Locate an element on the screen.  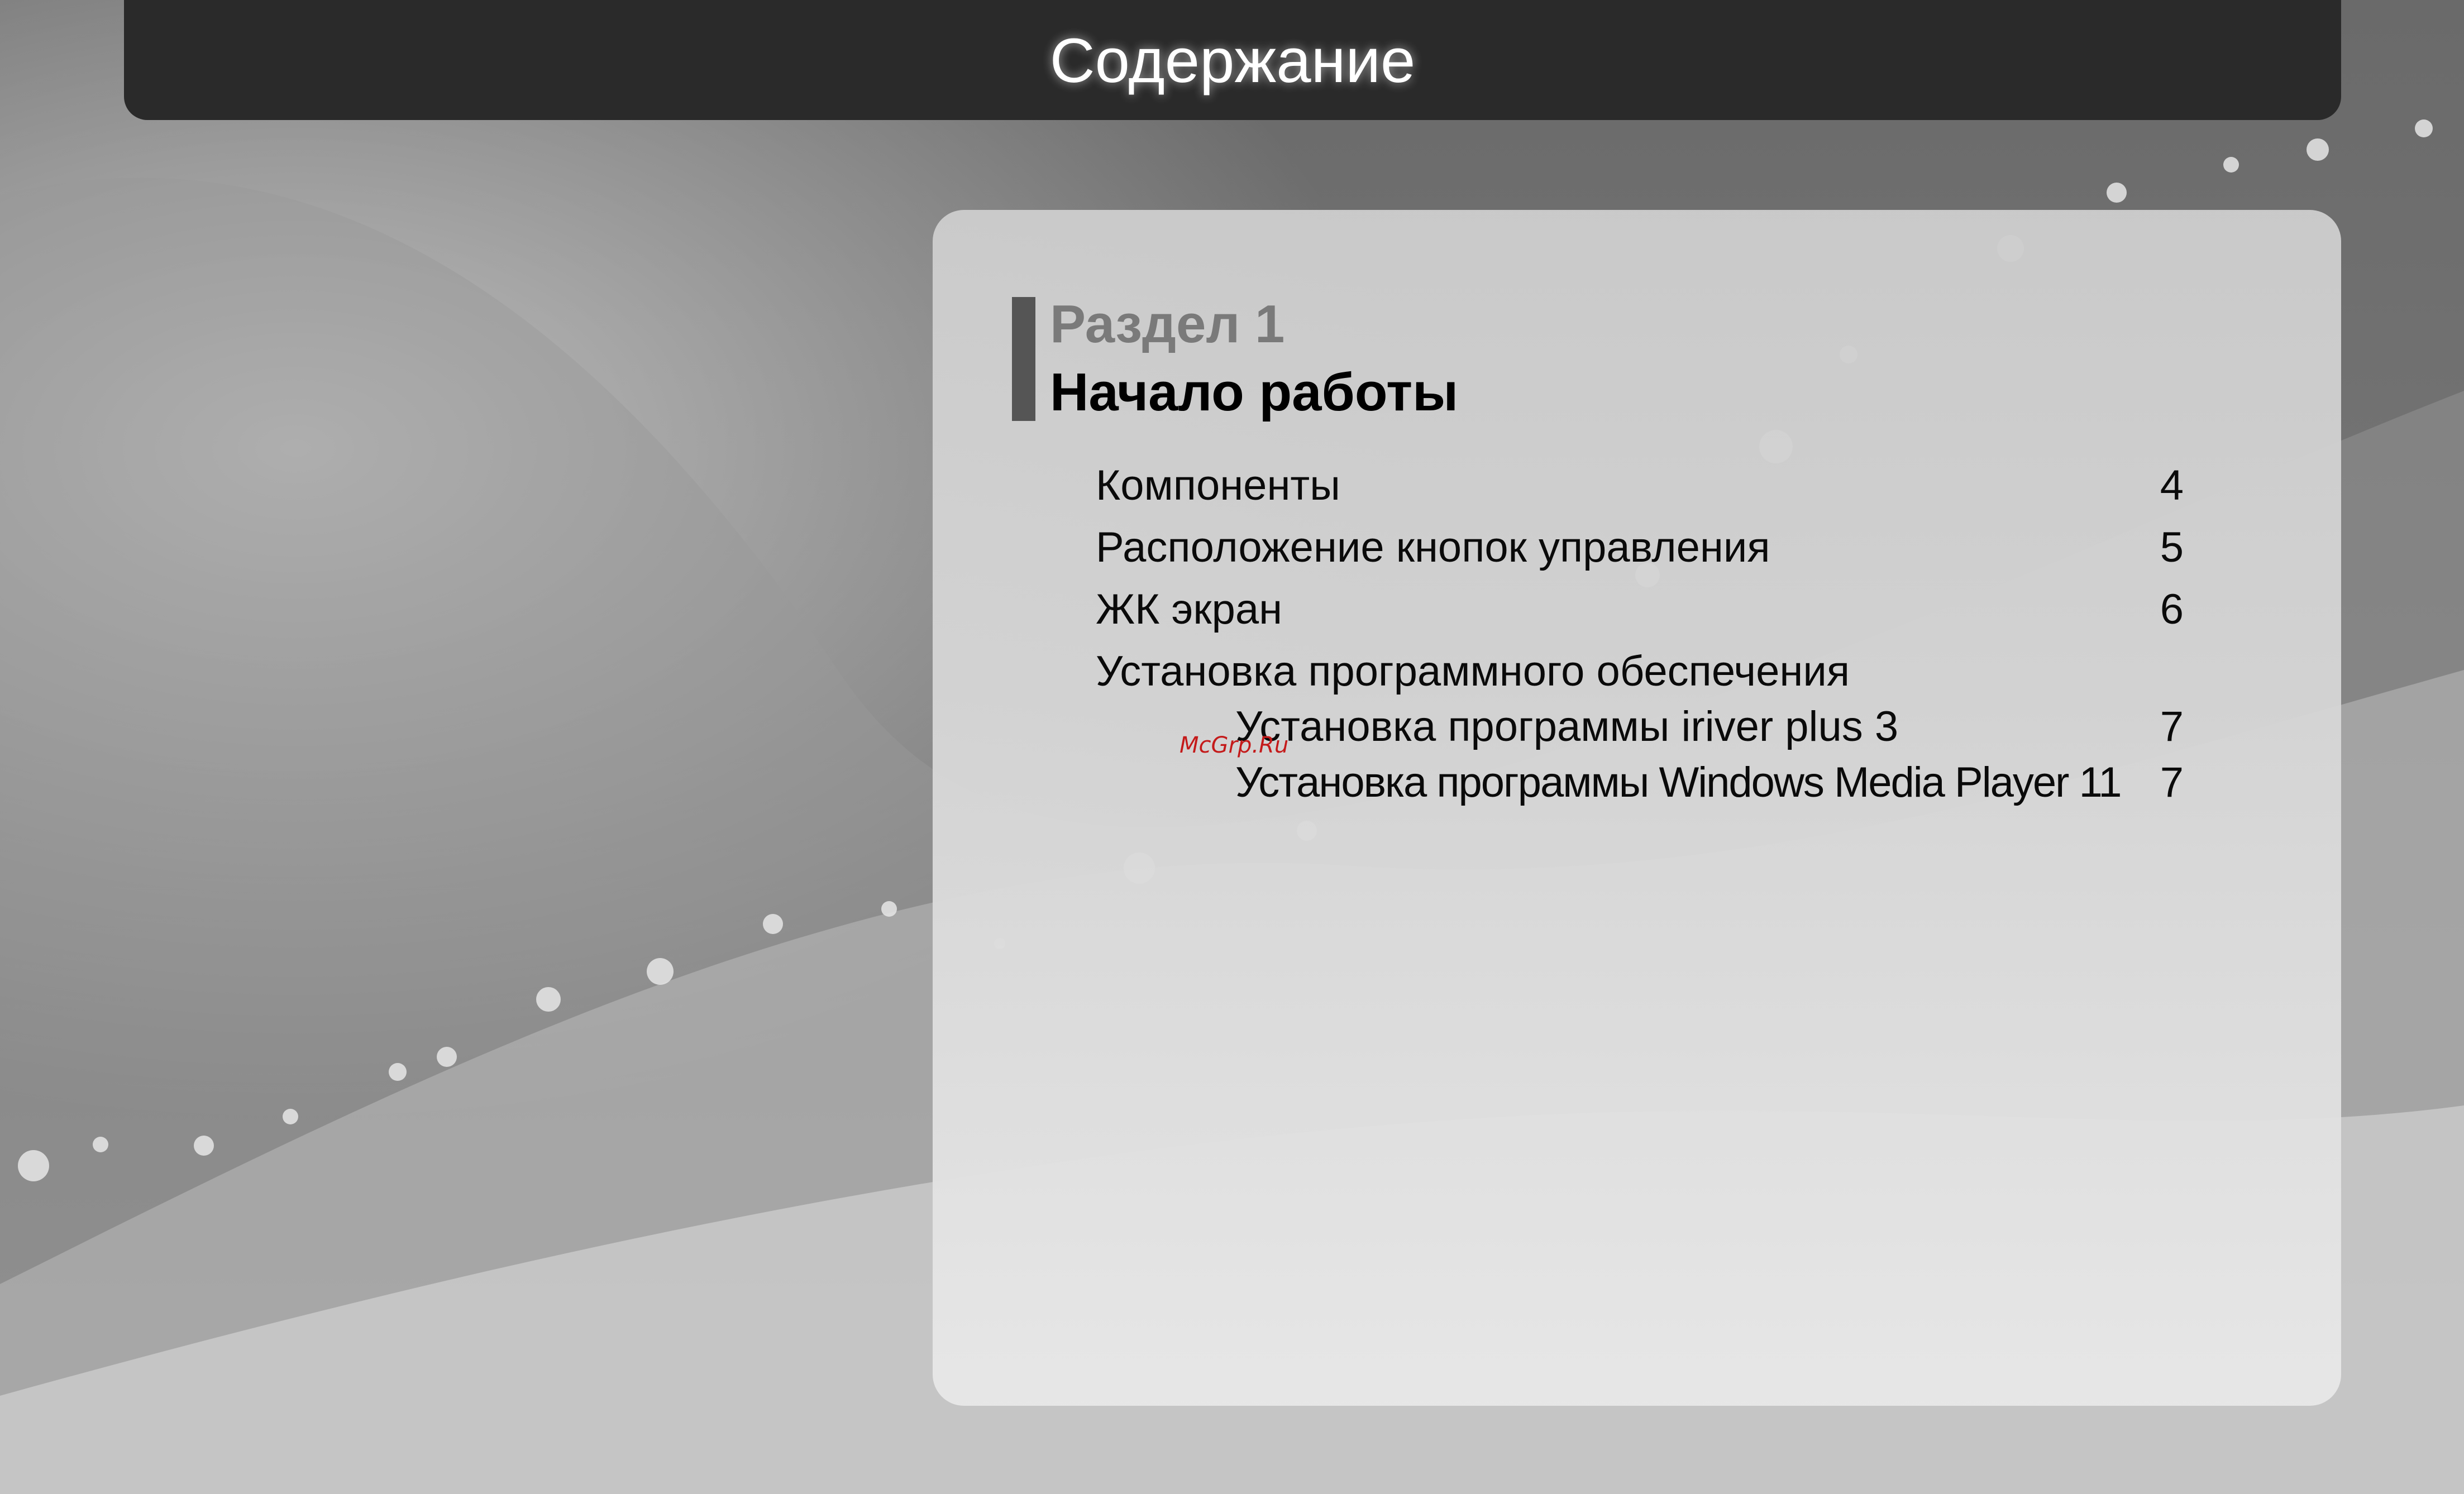
toc-item: Установка программного обеспечения is located at coordinates (1473, 671).